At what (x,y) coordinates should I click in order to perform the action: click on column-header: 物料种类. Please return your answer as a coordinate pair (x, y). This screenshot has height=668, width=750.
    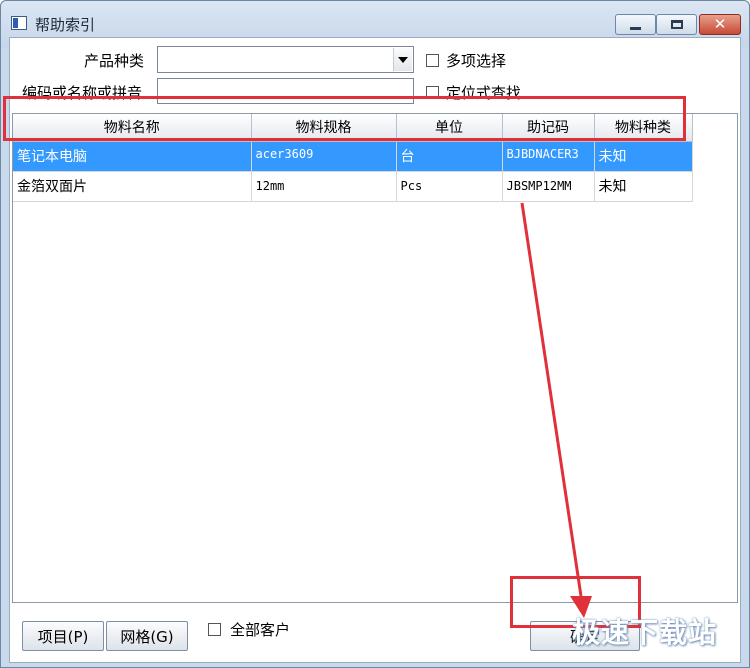
    Looking at the image, I should click on (643, 128).